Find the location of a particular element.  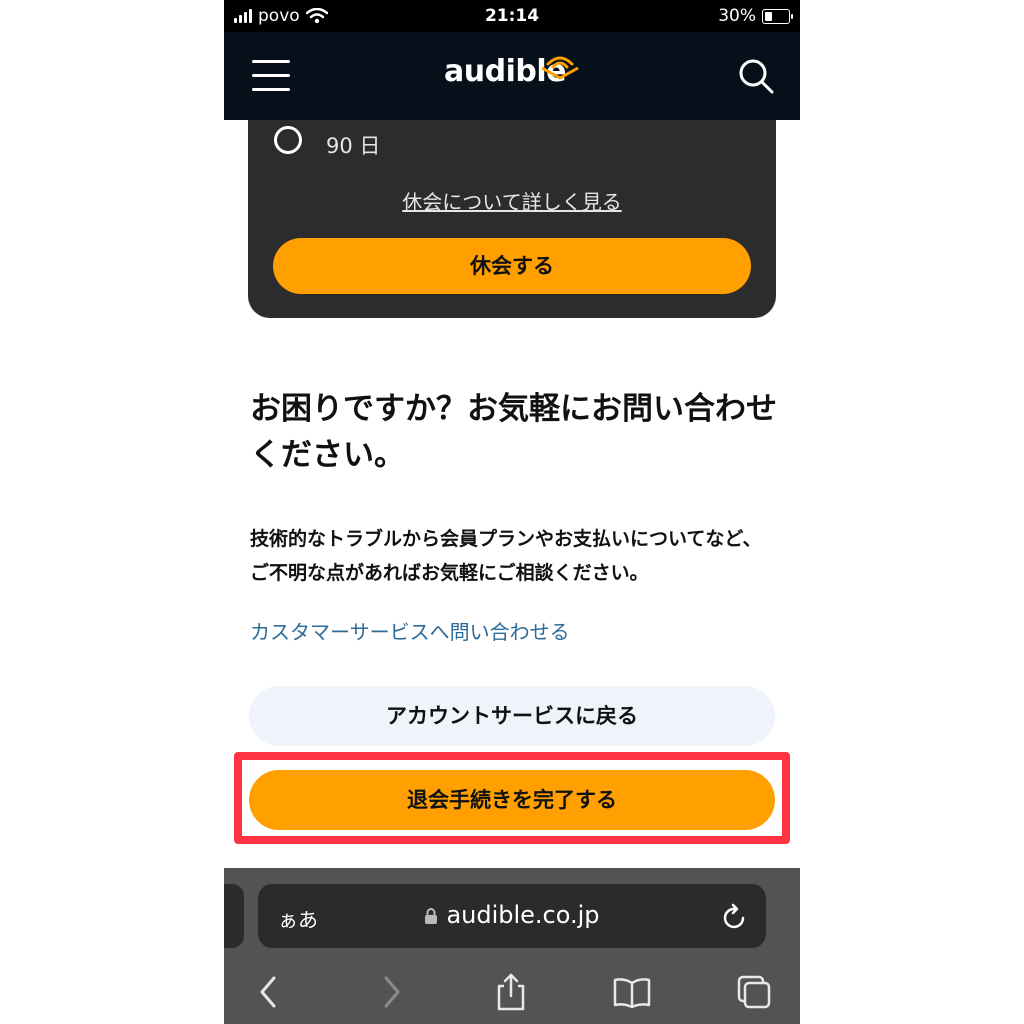

forward-arrow-icon is located at coordinates (392, 992).